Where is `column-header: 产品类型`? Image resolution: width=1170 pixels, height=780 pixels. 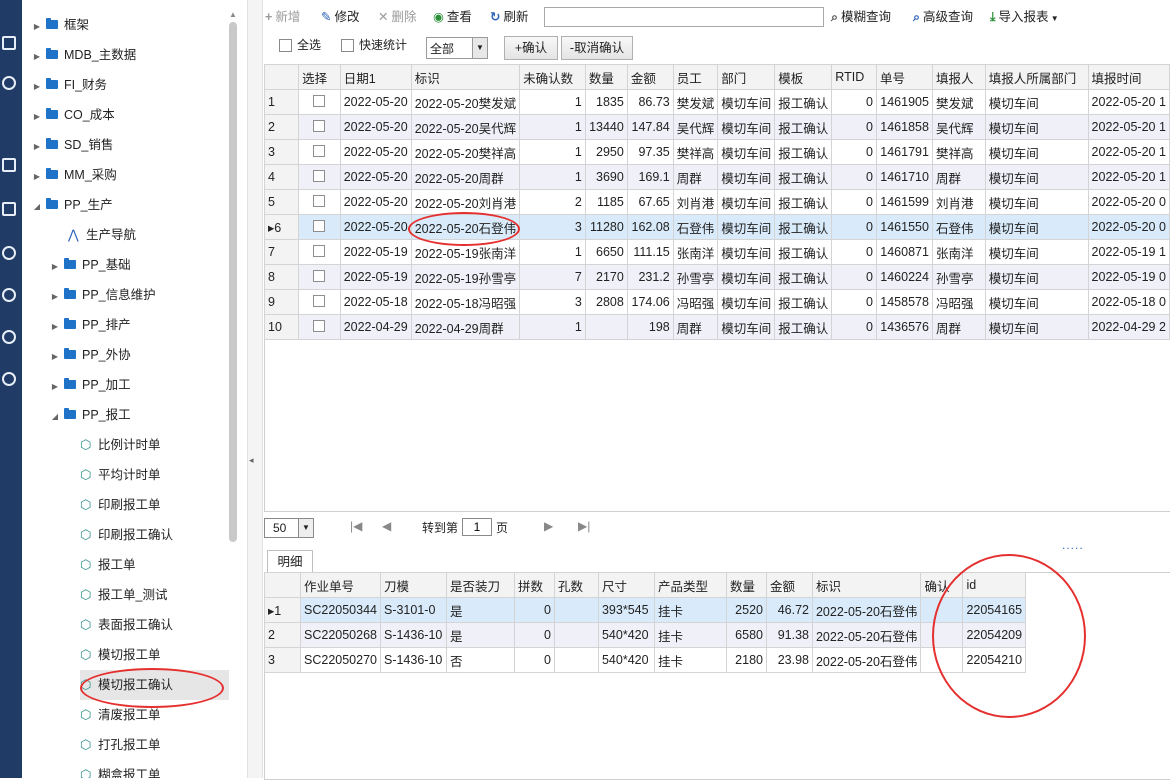 column-header: 产品类型 is located at coordinates (690, 585).